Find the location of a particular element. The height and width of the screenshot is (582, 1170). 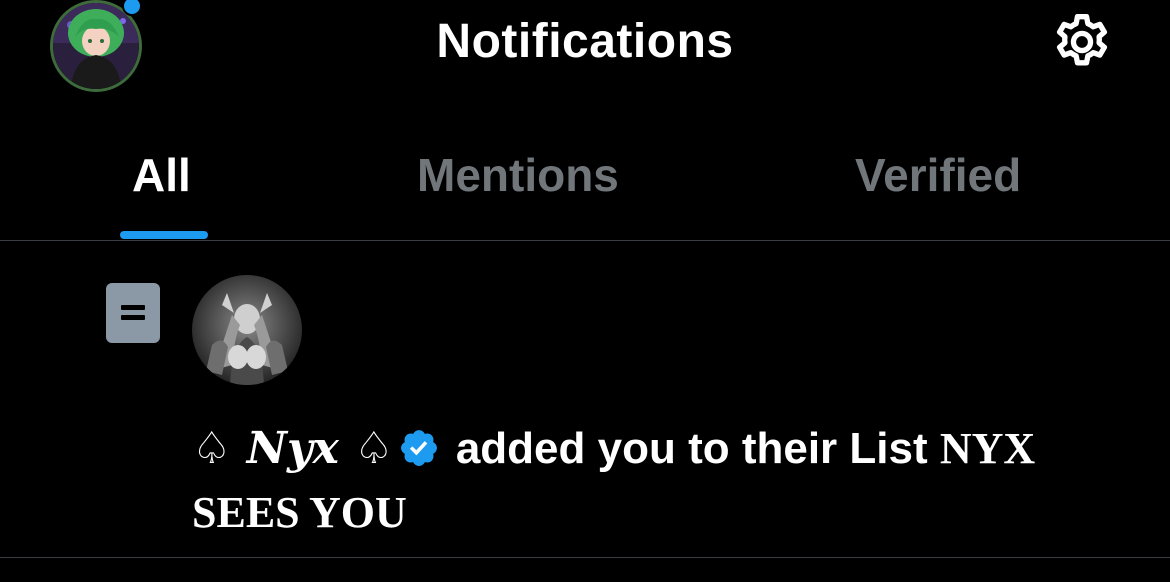

divider is located at coordinates (585, 557).